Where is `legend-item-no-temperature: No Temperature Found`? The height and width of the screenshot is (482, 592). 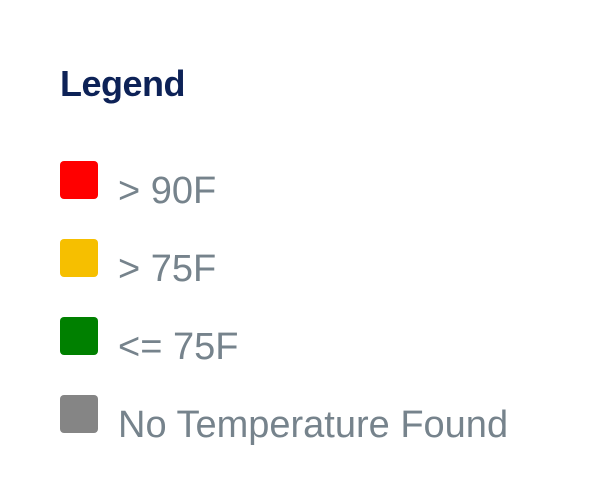
legend-item-no-temperature: No Temperature Found is located at coordinates (284, 421).